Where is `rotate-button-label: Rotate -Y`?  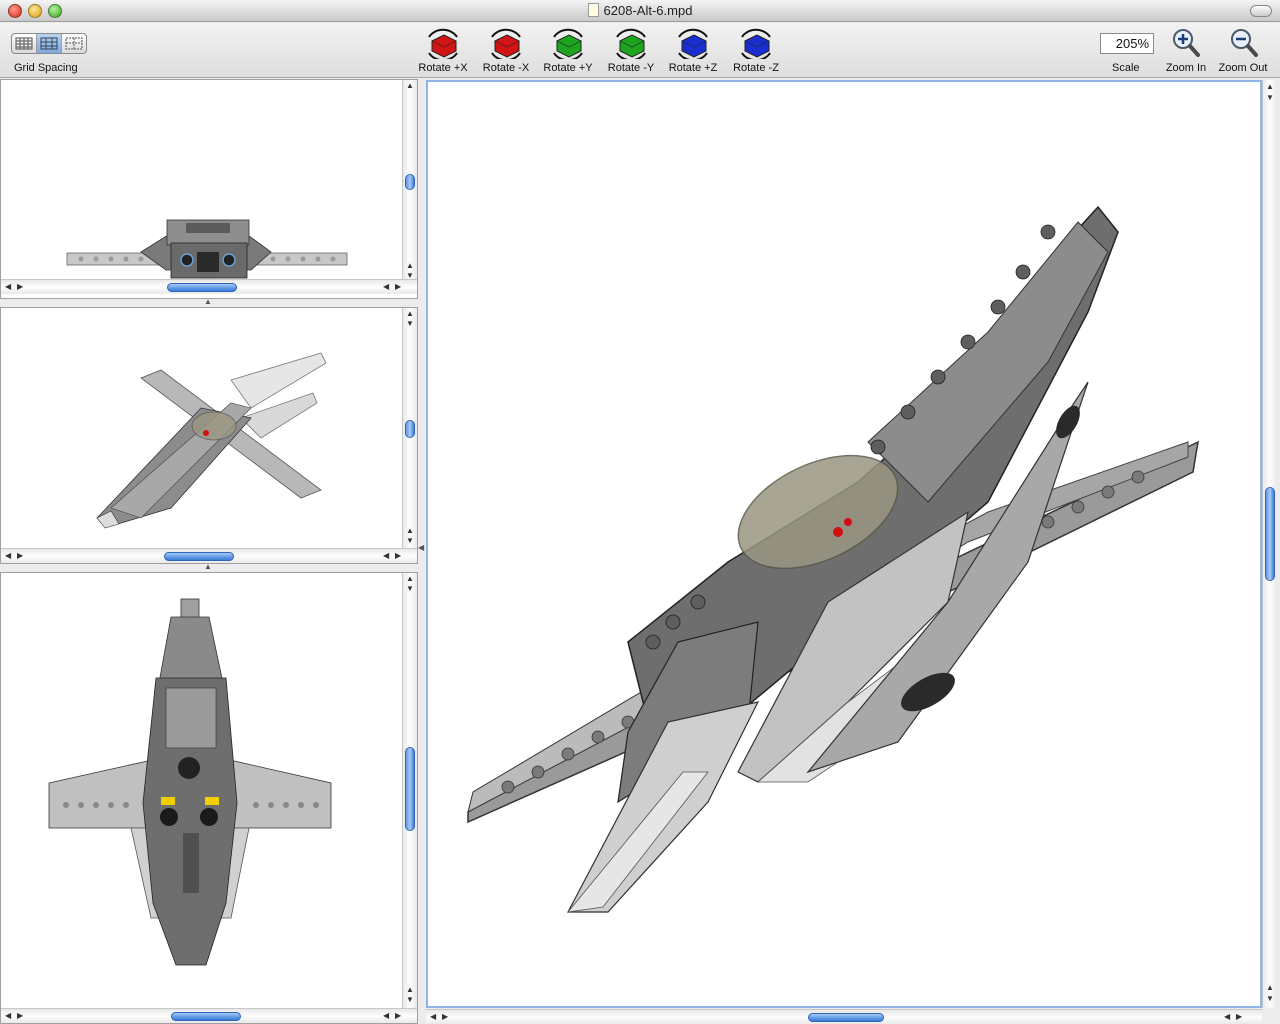
rotate-button-label: Rotate -Y is located at coordinates (631, 68).